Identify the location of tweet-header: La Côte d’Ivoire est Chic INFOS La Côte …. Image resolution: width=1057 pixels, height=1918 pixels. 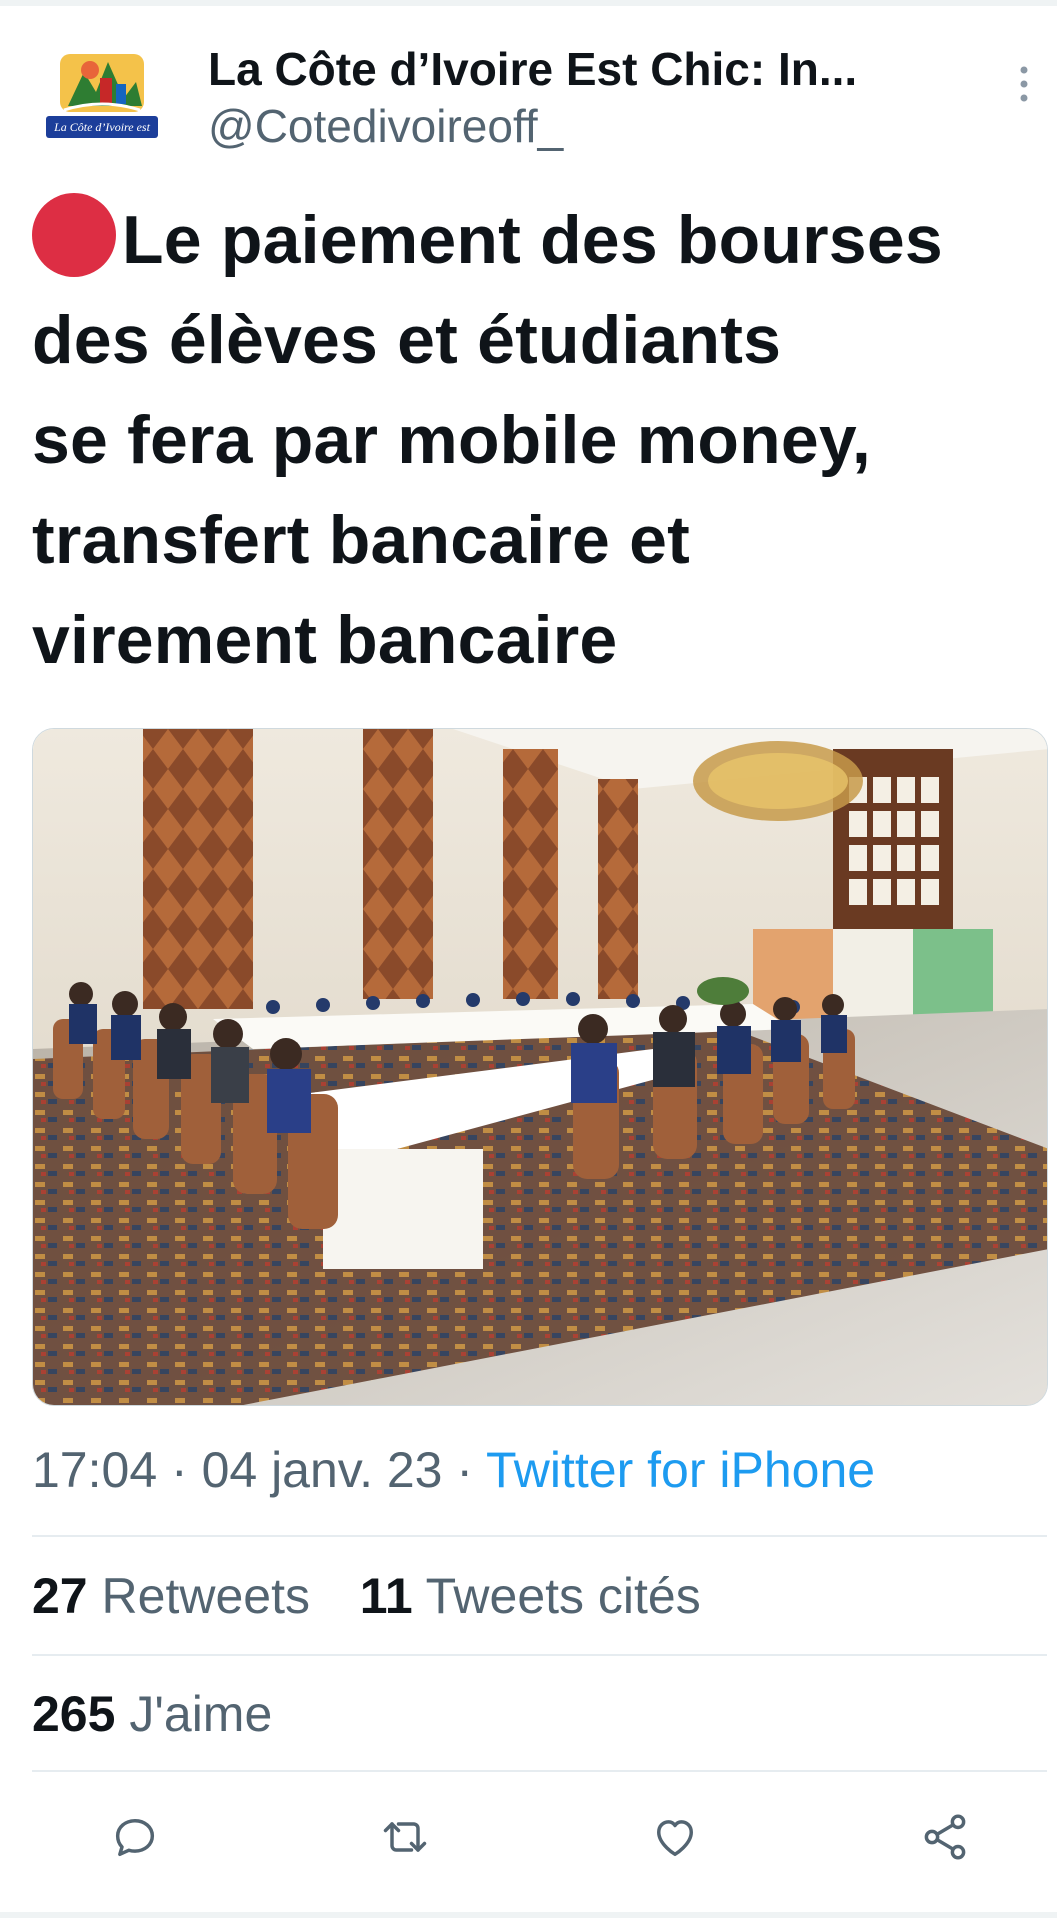
(538, 105).